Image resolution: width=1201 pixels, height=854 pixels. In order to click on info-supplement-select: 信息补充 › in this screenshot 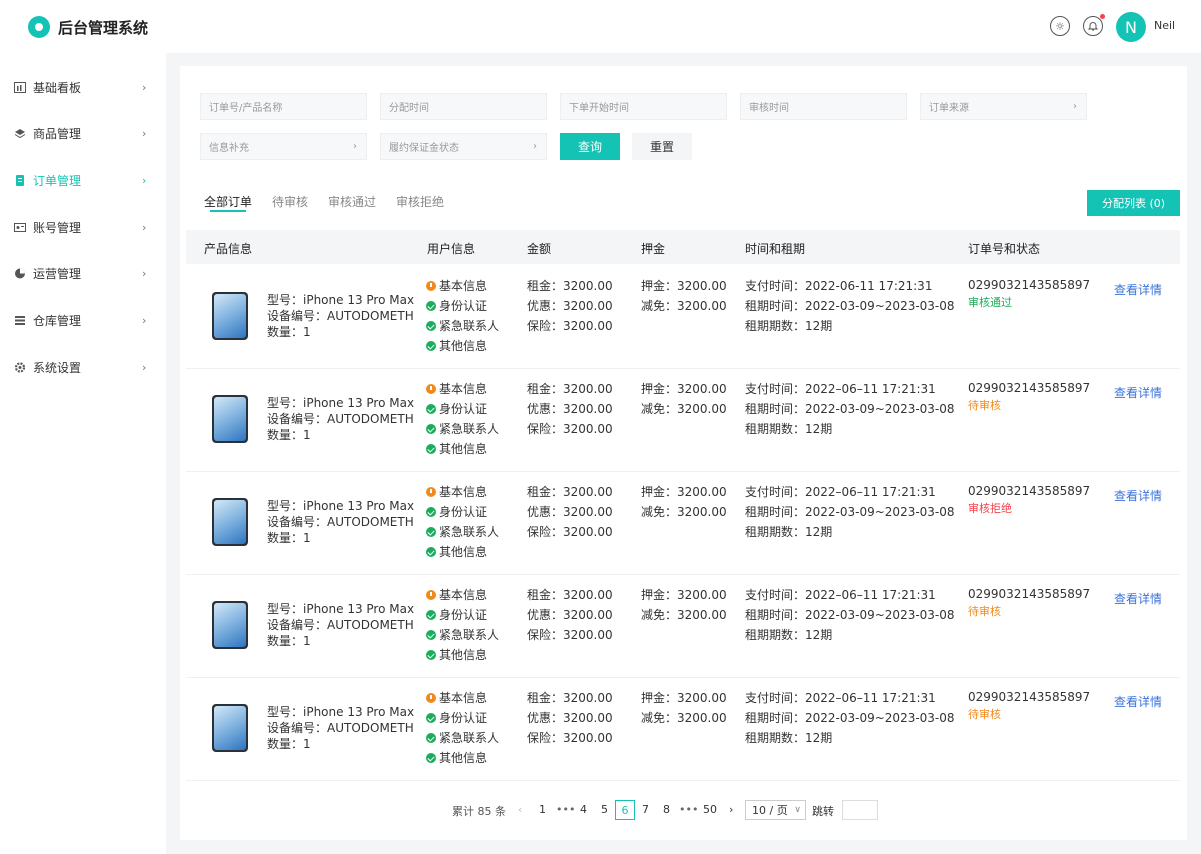, I will do `click(283, 146)`.